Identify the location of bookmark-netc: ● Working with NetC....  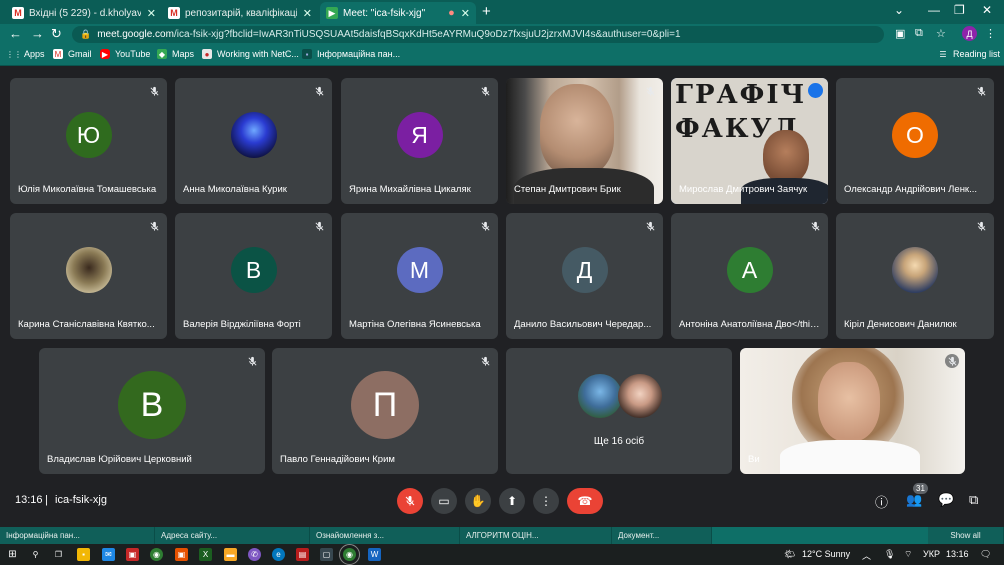
(250, 54).